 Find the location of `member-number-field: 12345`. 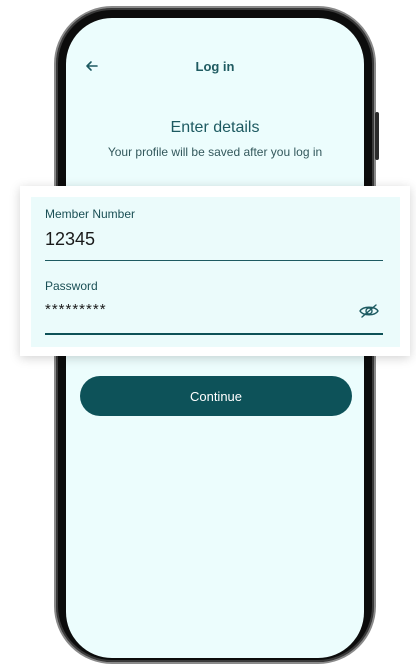

member-number-field: 12345 is located at coordinates (70, 239).